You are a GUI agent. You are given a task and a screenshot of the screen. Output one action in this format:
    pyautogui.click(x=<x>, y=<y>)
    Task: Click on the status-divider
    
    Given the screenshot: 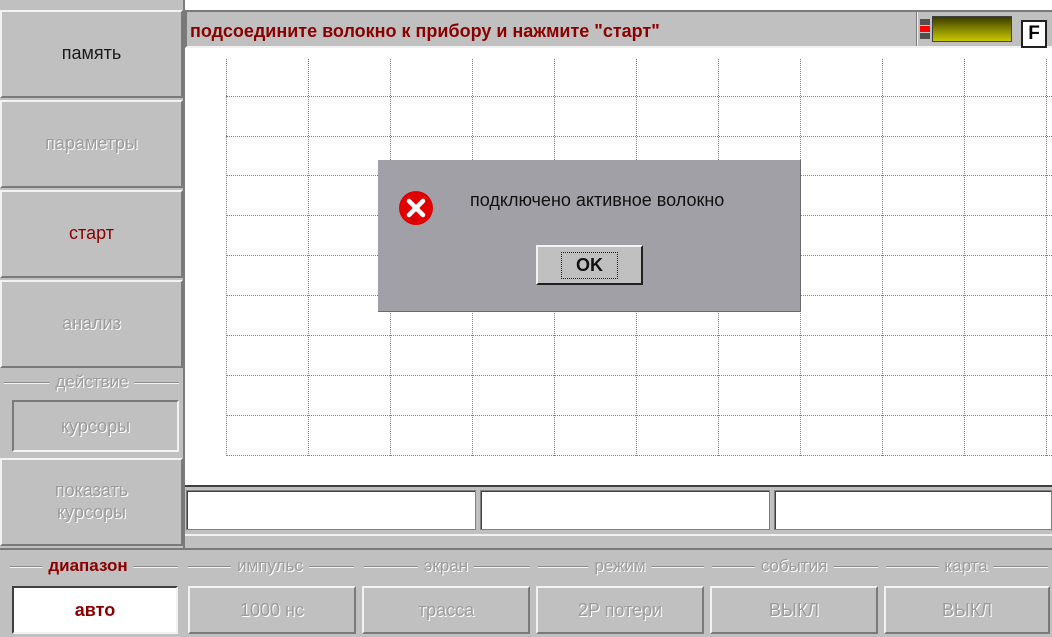 What is the action you would take?
    pyautogui.click(x=917, y=29)
    